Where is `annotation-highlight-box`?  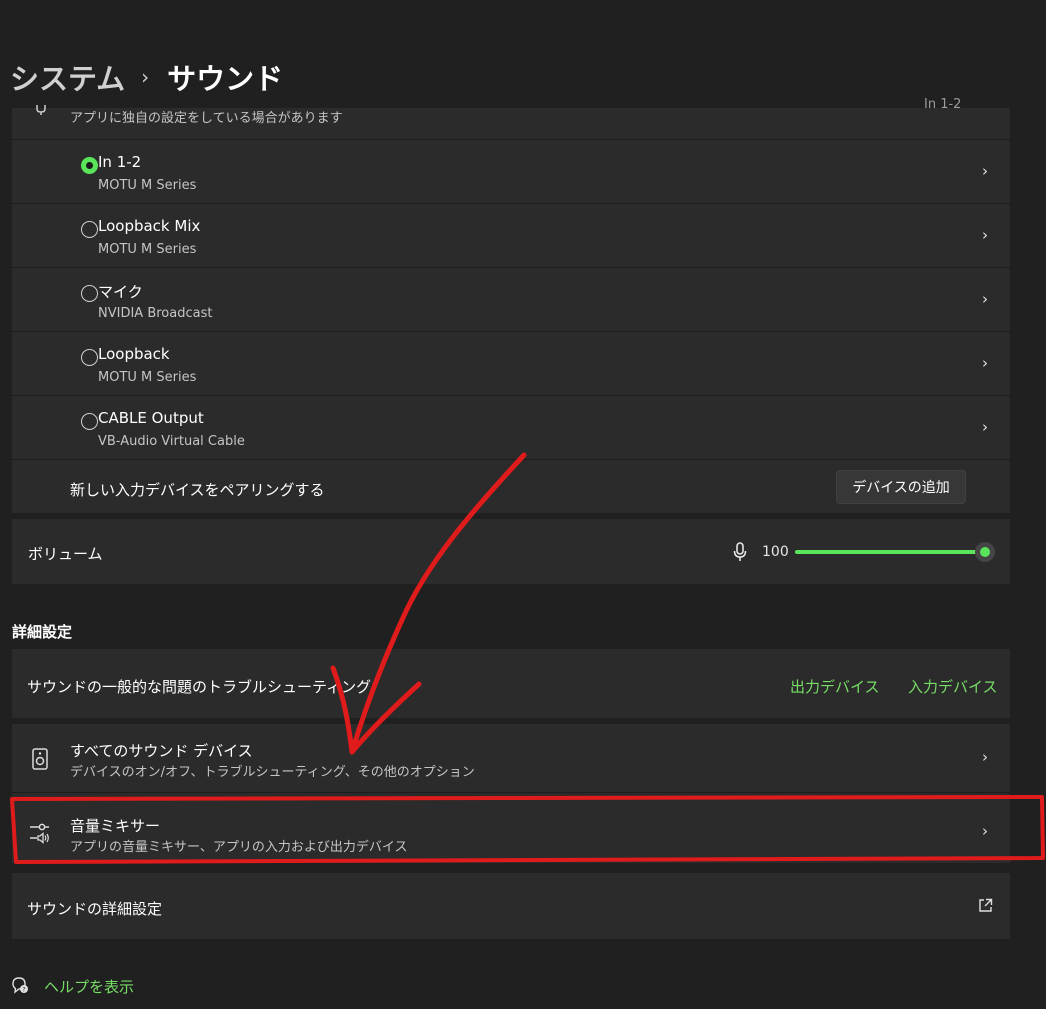
annotation-highlight-box is located at coordinates (527, 829).